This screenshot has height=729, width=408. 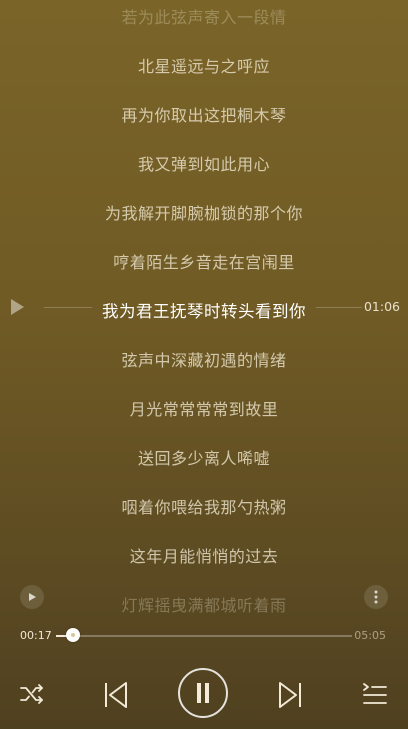 I want to click on lyric-line: 哼着陌生乡音走在宫闱里, so click(x=204, y=262).